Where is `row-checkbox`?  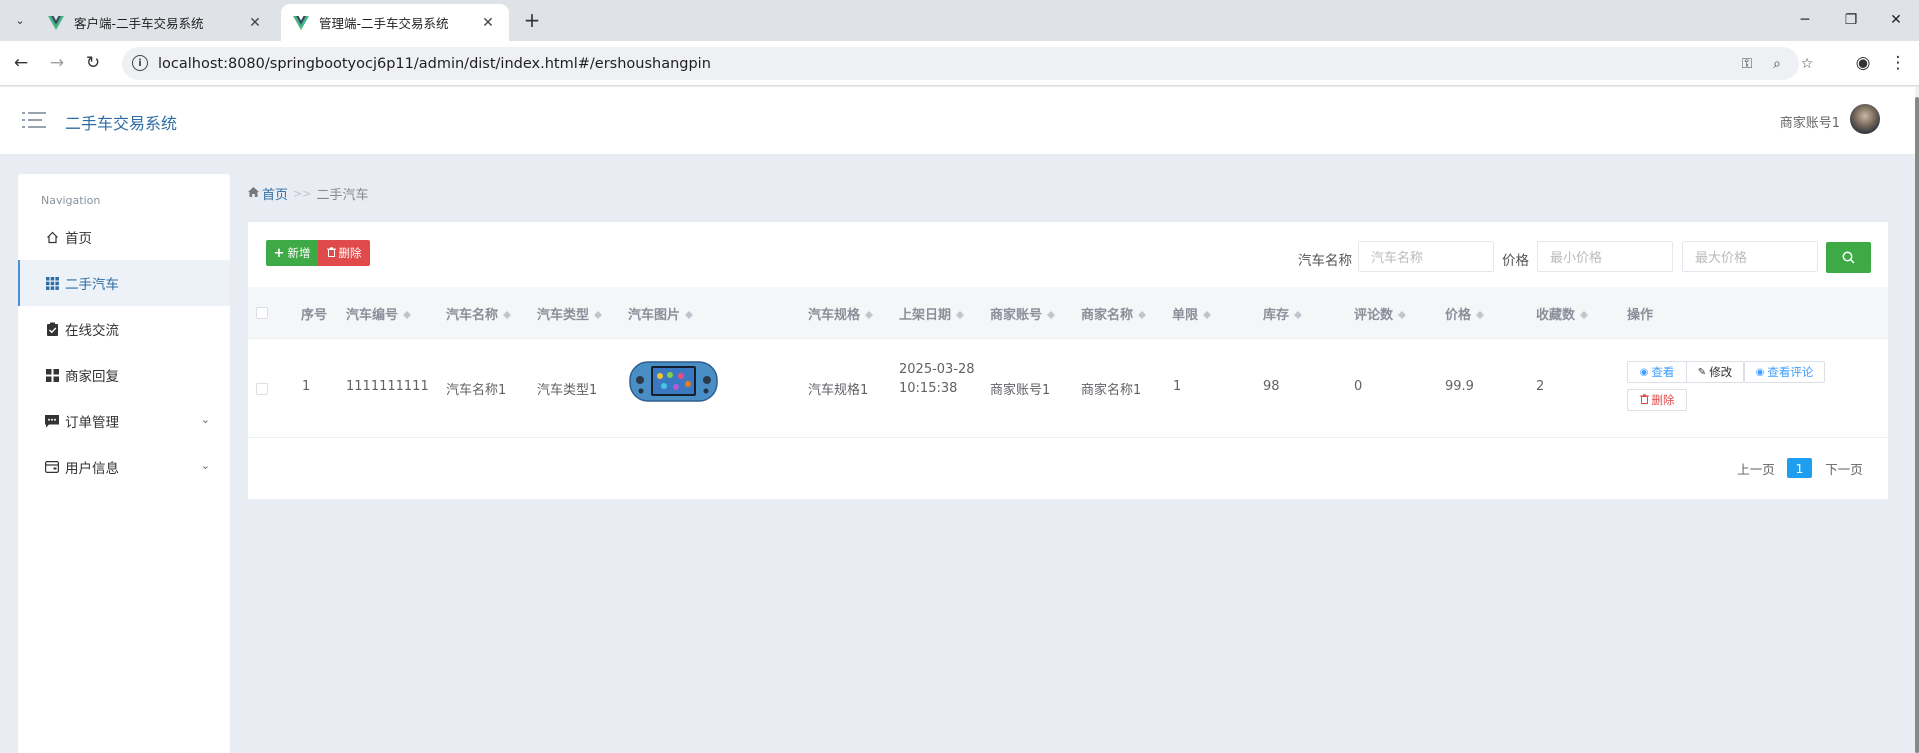 row-checkbox is located at coordinates (262, 389).